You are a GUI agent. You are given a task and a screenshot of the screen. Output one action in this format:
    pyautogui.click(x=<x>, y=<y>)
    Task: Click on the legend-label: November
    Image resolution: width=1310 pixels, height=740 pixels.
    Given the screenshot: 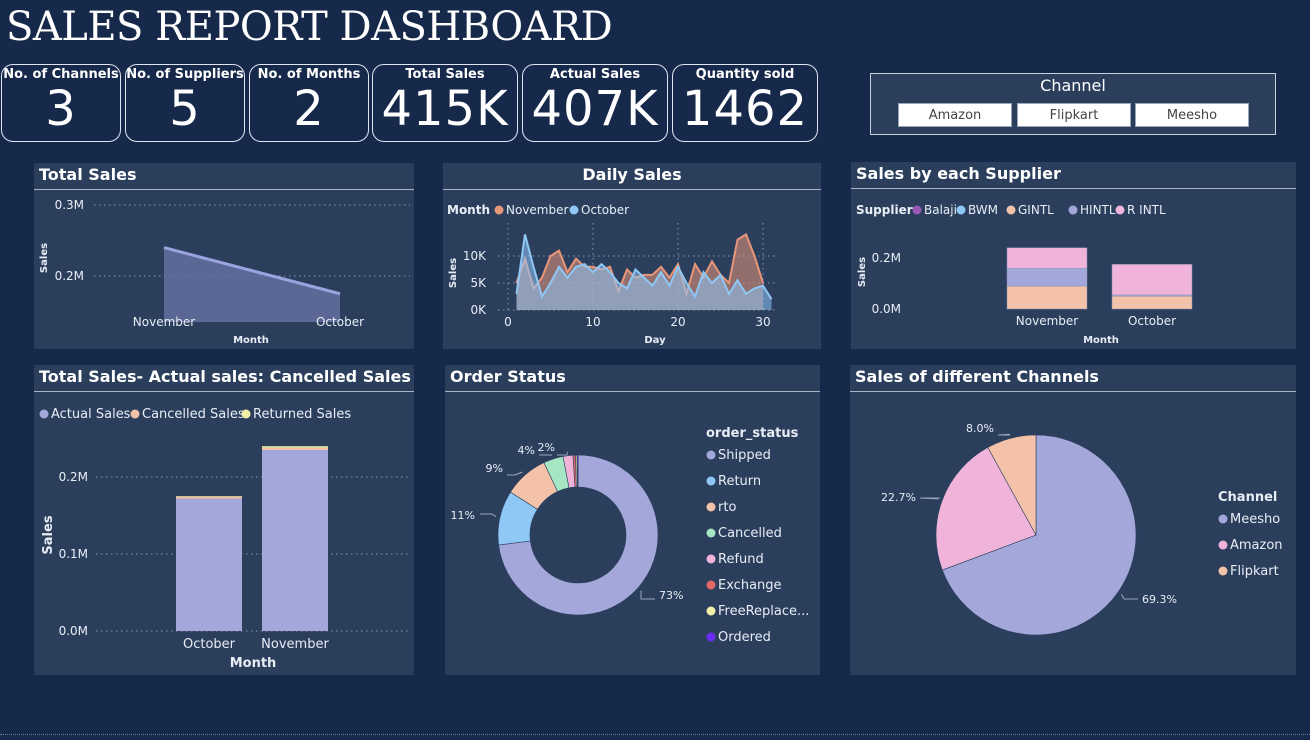 What is the action you would take?
    pyautogui.click(x=537, y=210)
    